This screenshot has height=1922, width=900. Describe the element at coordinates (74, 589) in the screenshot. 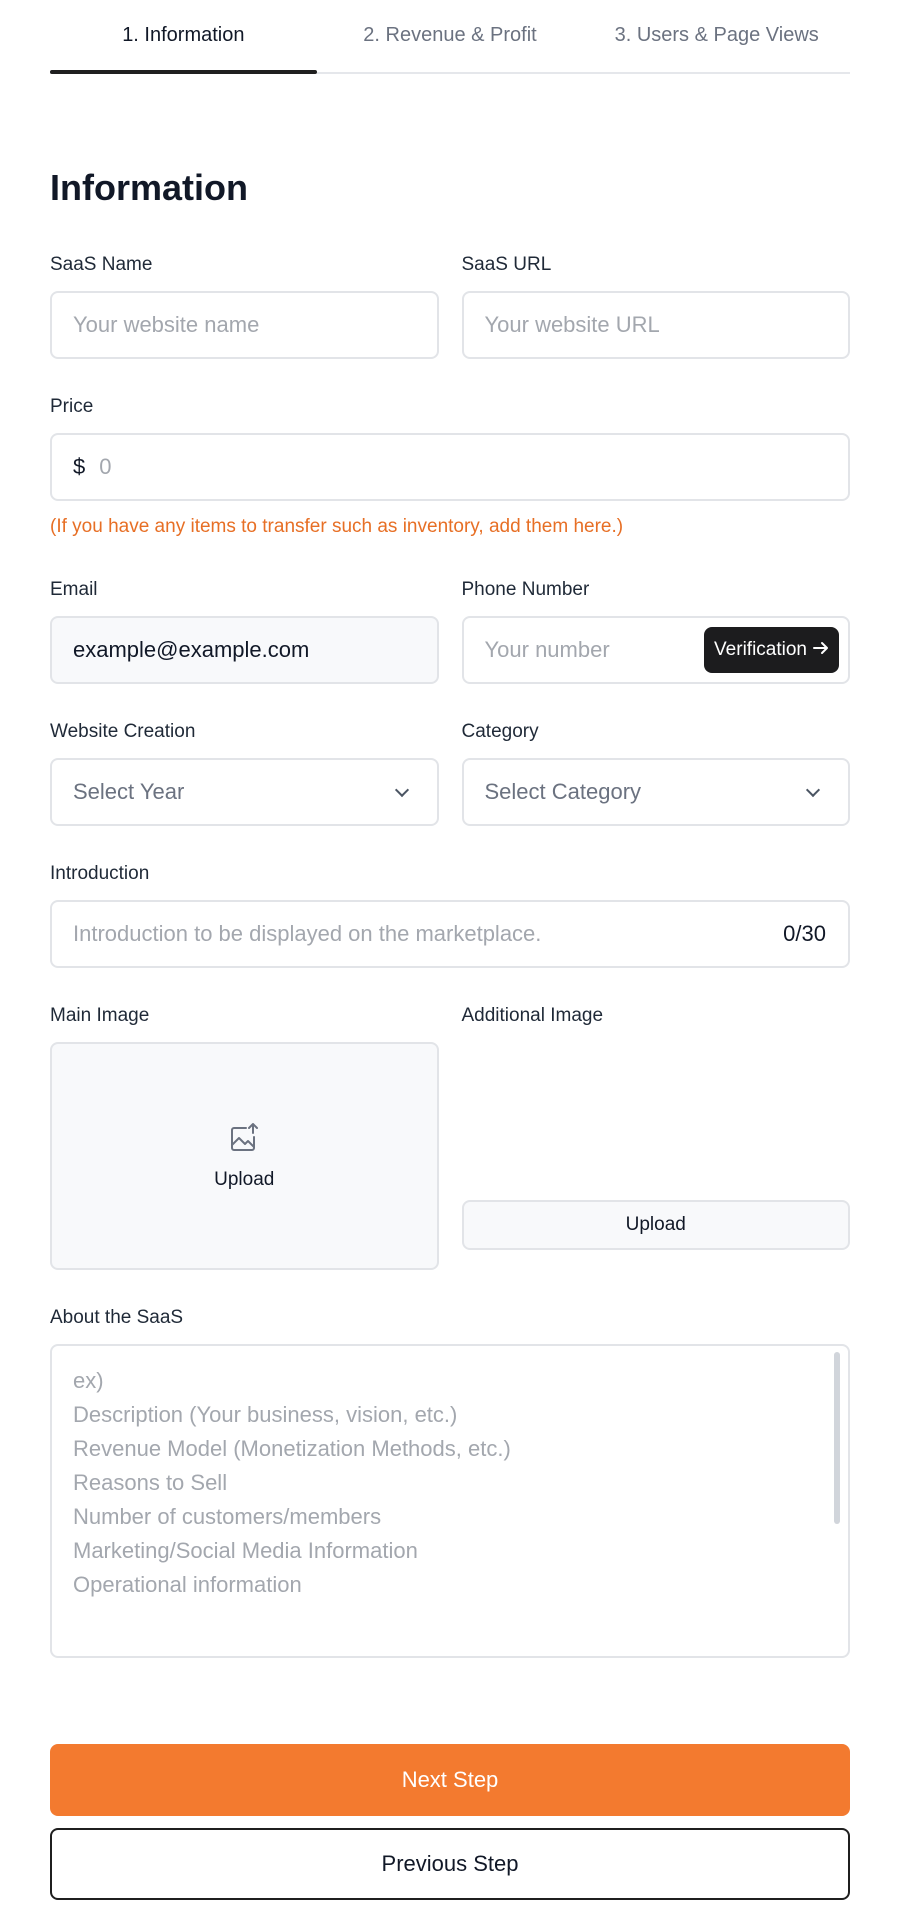

I see `email-label: Email` at that location.